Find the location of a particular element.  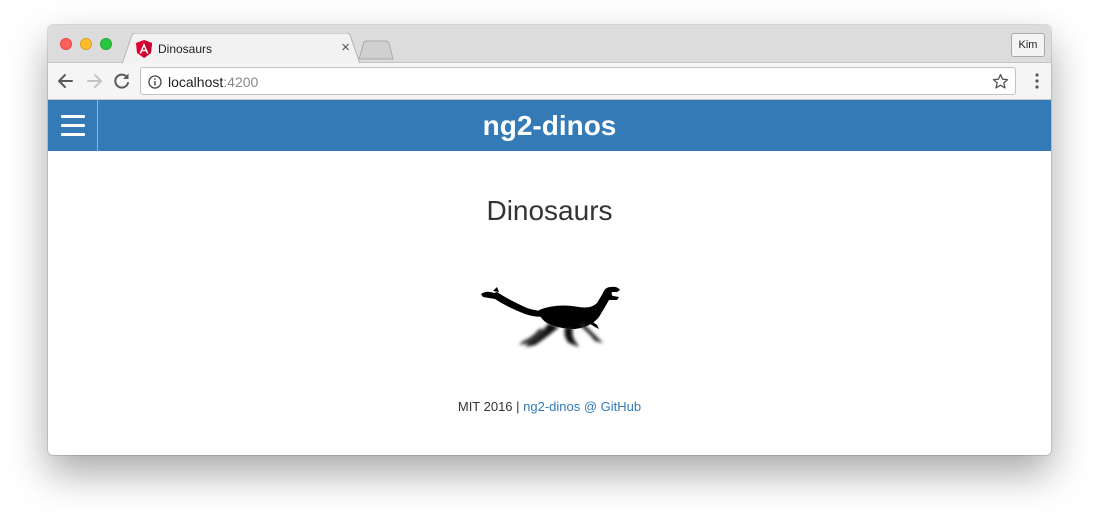

tab-content: Dinosaurs × is located at coordinates (245, 49).